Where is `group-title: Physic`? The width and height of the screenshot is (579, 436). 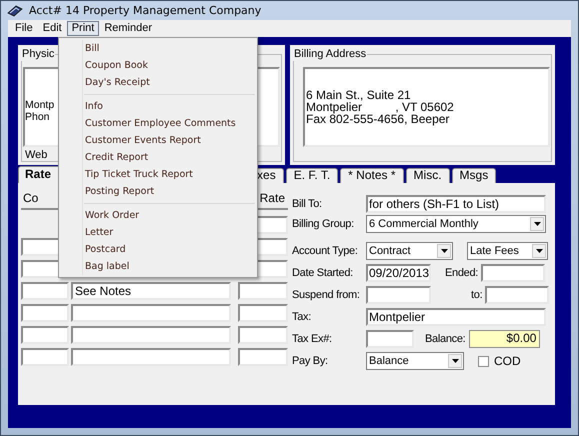 group-title: Physic is located at coordinates (38, 54).